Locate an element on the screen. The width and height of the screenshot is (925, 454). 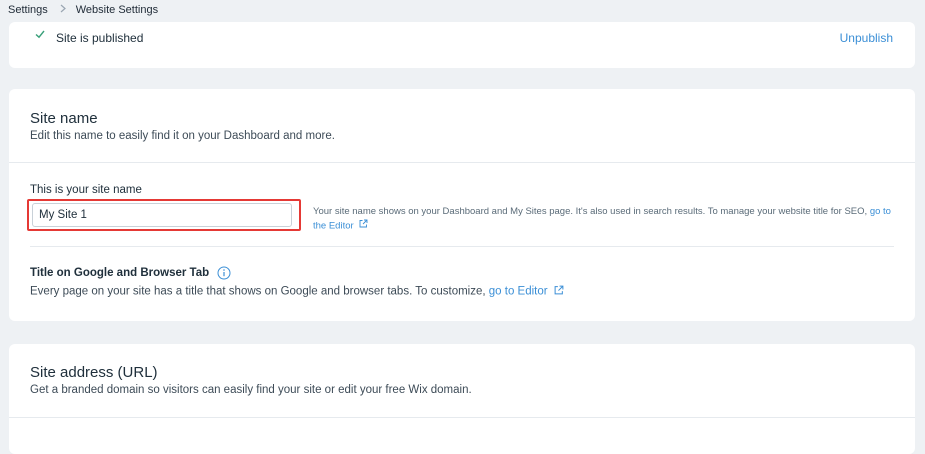
chevron-right-icon is located at coordinates (63, 10).